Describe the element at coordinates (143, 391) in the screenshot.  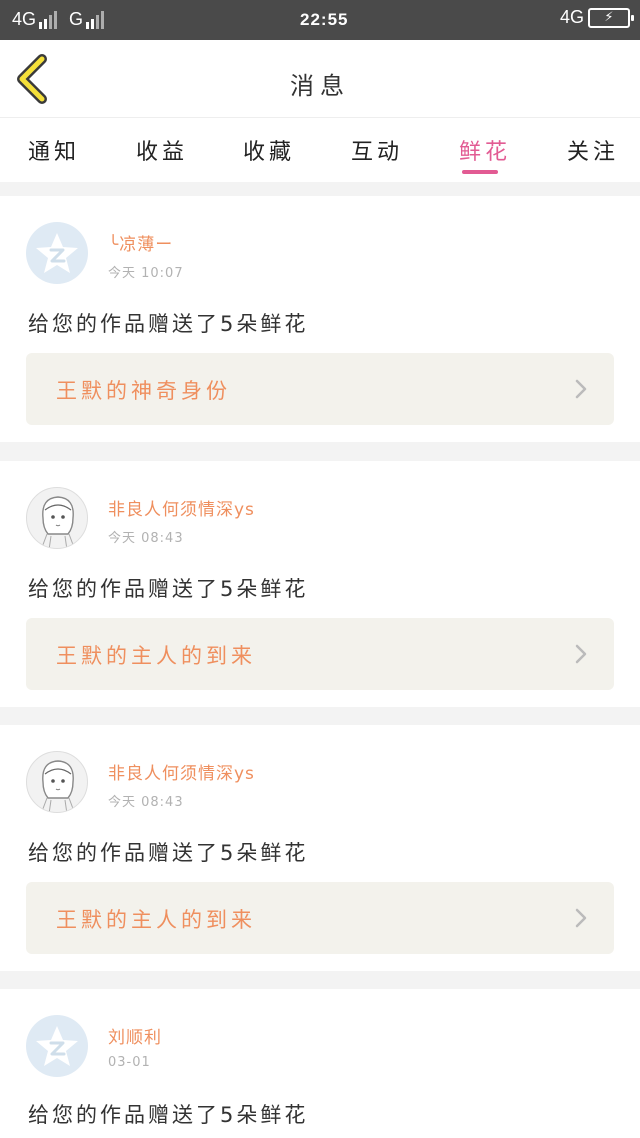
I see `work-title: 王默的神奇身份` at that location.